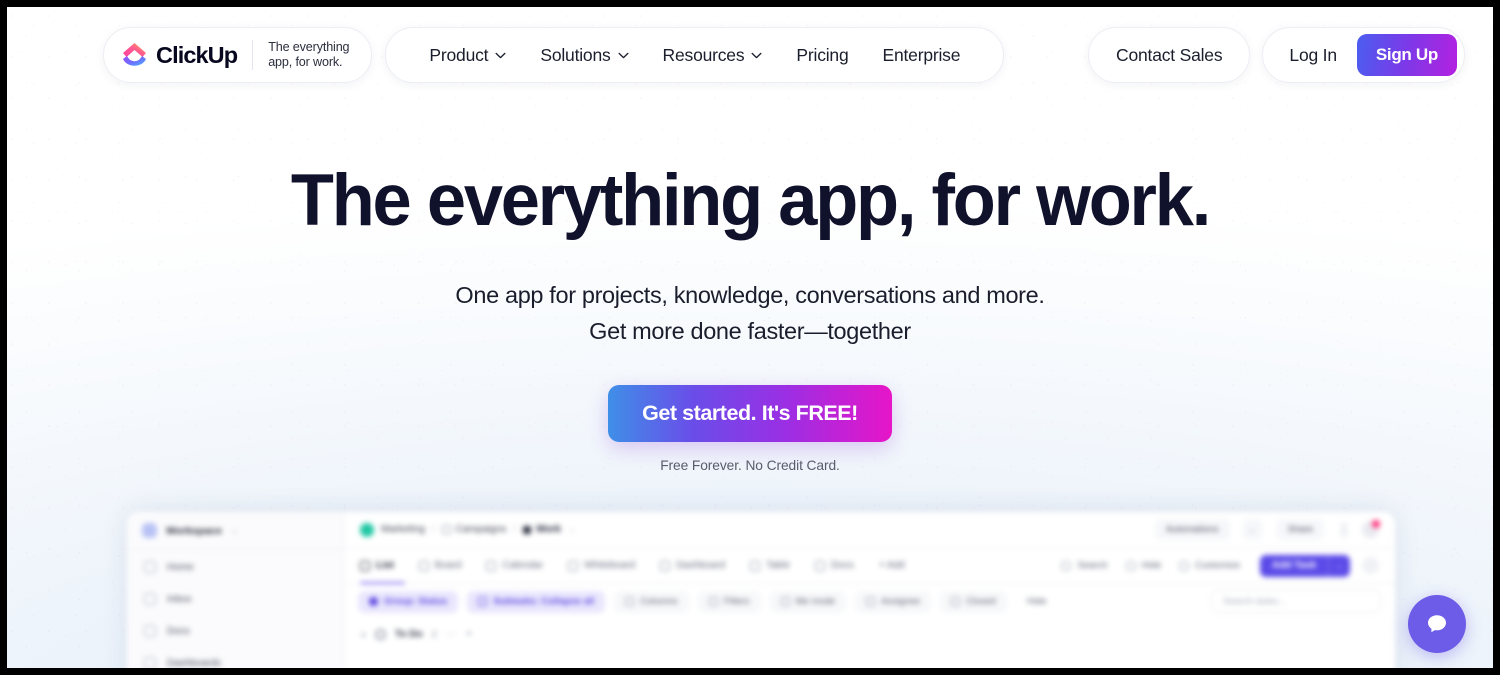 This screenshot has height=675, width=1500. What do you see at coordinates (194, 530) in the screenshot?
I see `workspace-name: Workspace` at bounding box center [194, 530].